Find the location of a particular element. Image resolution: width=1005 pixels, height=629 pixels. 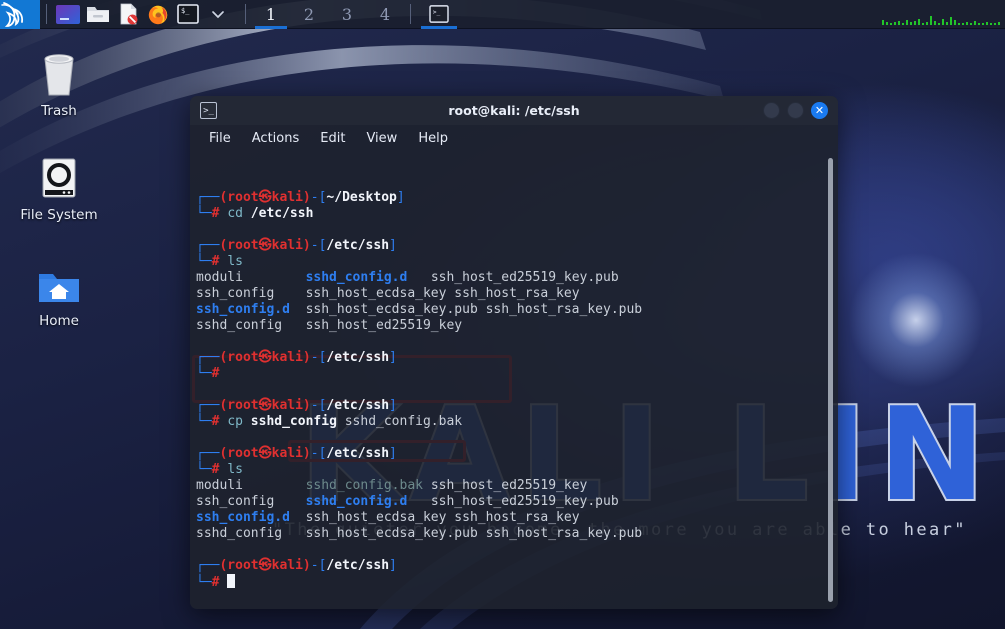

menu-actions: Actions is located at coordinates (276, 138).